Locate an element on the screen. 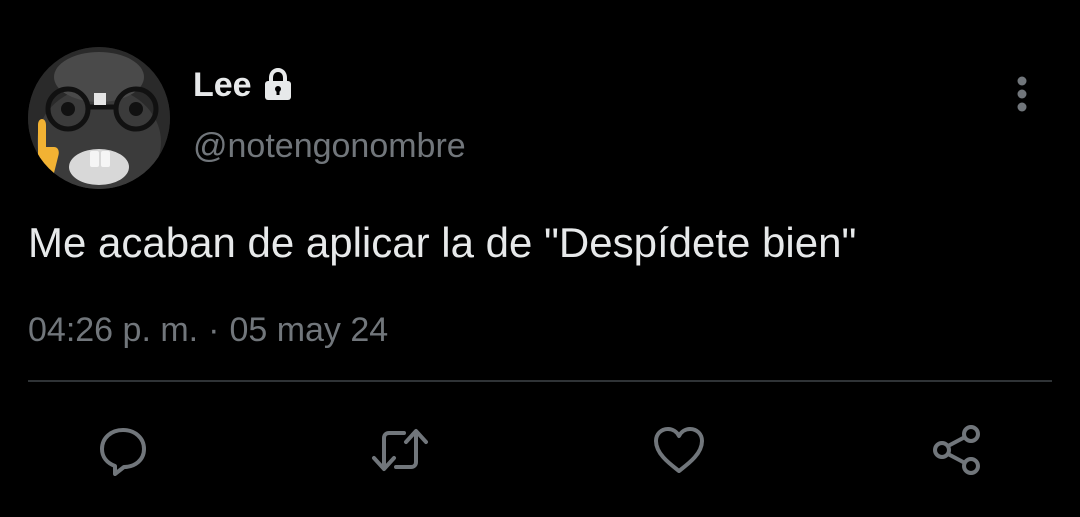  retweet-button is located at coordinates (400, 450).